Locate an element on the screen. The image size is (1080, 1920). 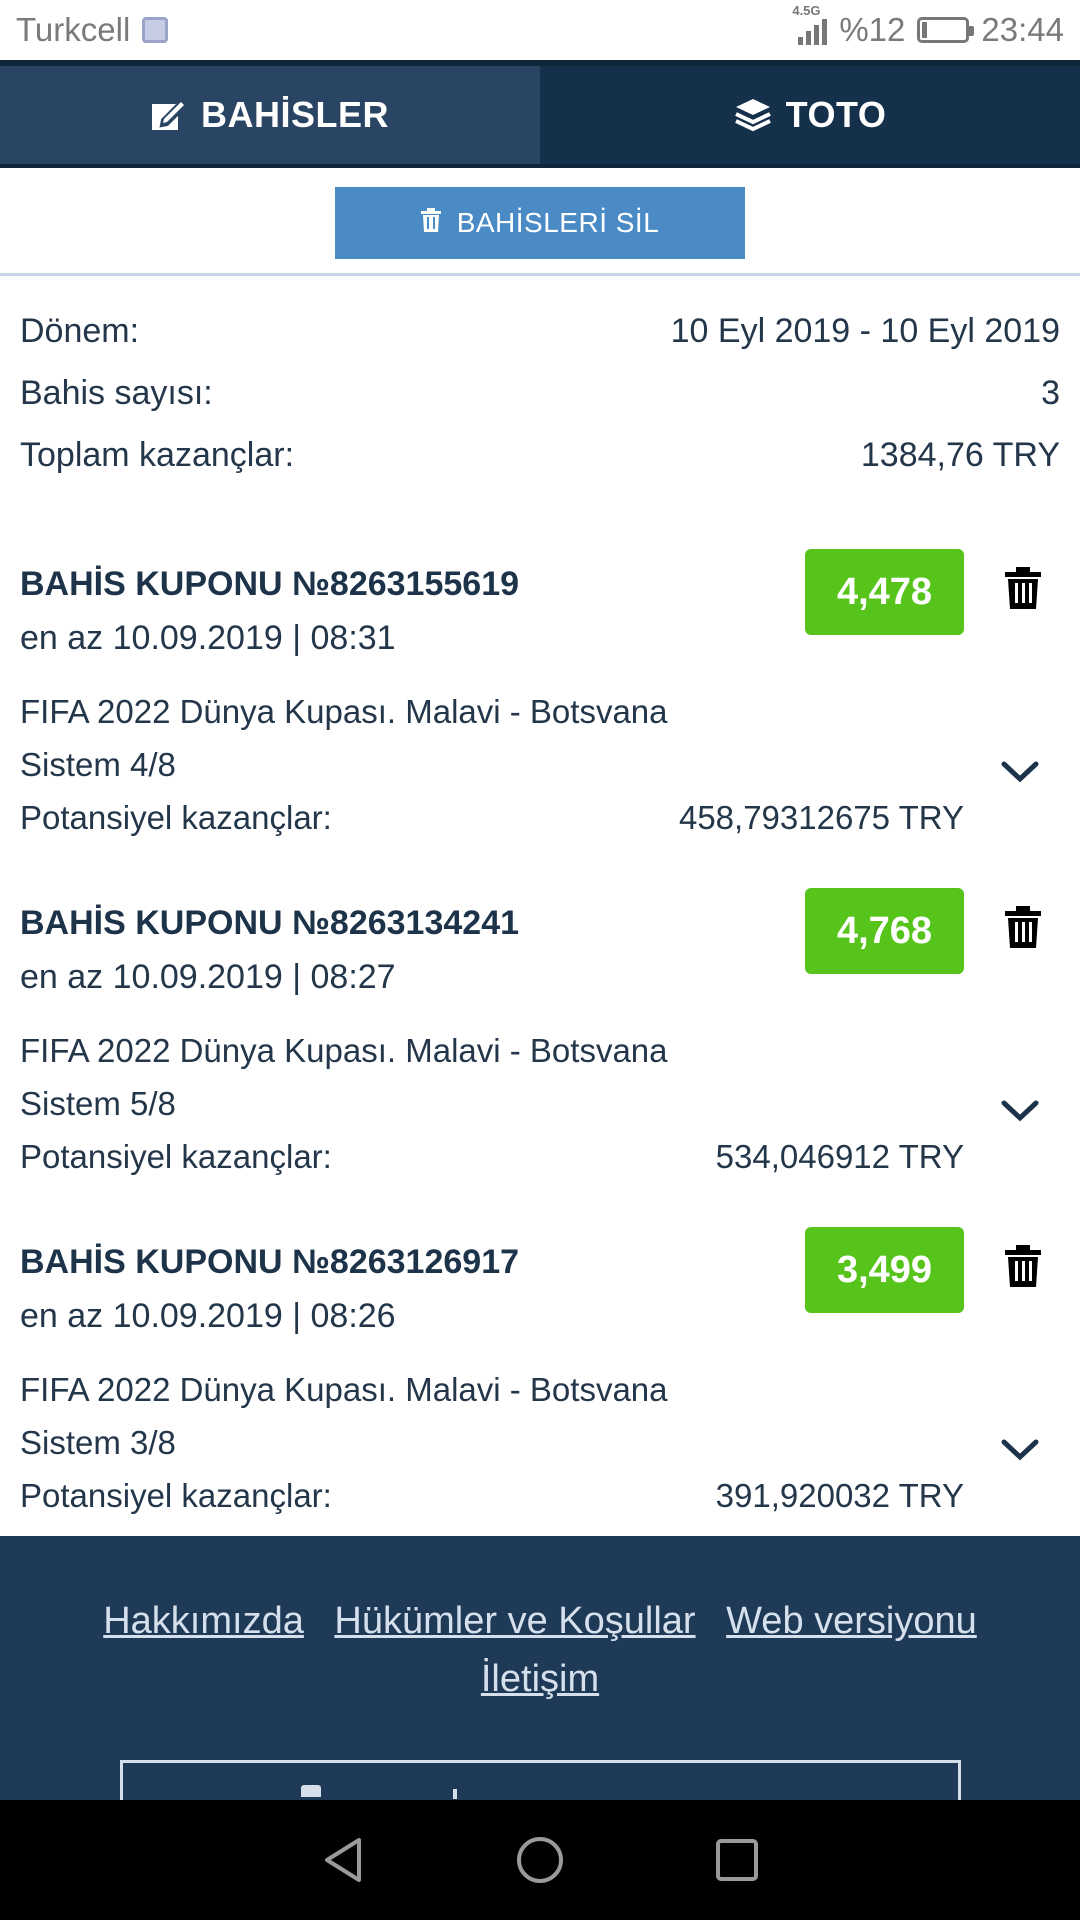
summary-label: Bahis sayısı: is located at coordinates (116, 392).